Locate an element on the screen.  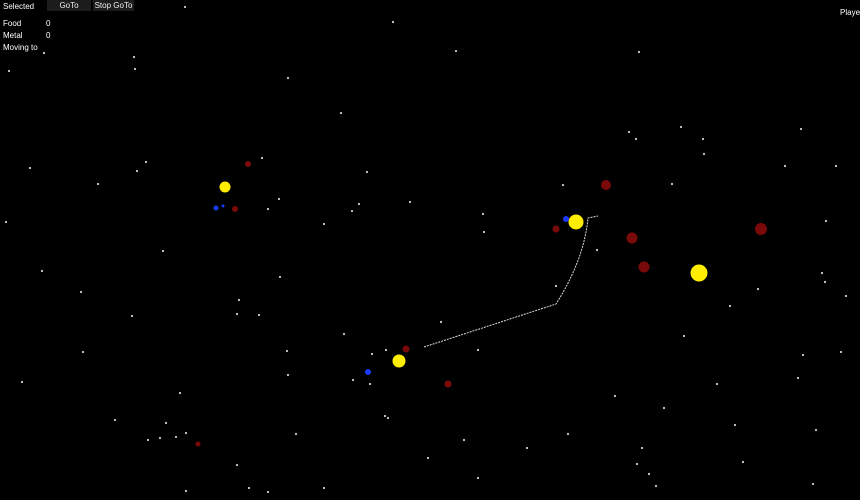
moving-to-label: Moving to is located at coordinates (20, 47).